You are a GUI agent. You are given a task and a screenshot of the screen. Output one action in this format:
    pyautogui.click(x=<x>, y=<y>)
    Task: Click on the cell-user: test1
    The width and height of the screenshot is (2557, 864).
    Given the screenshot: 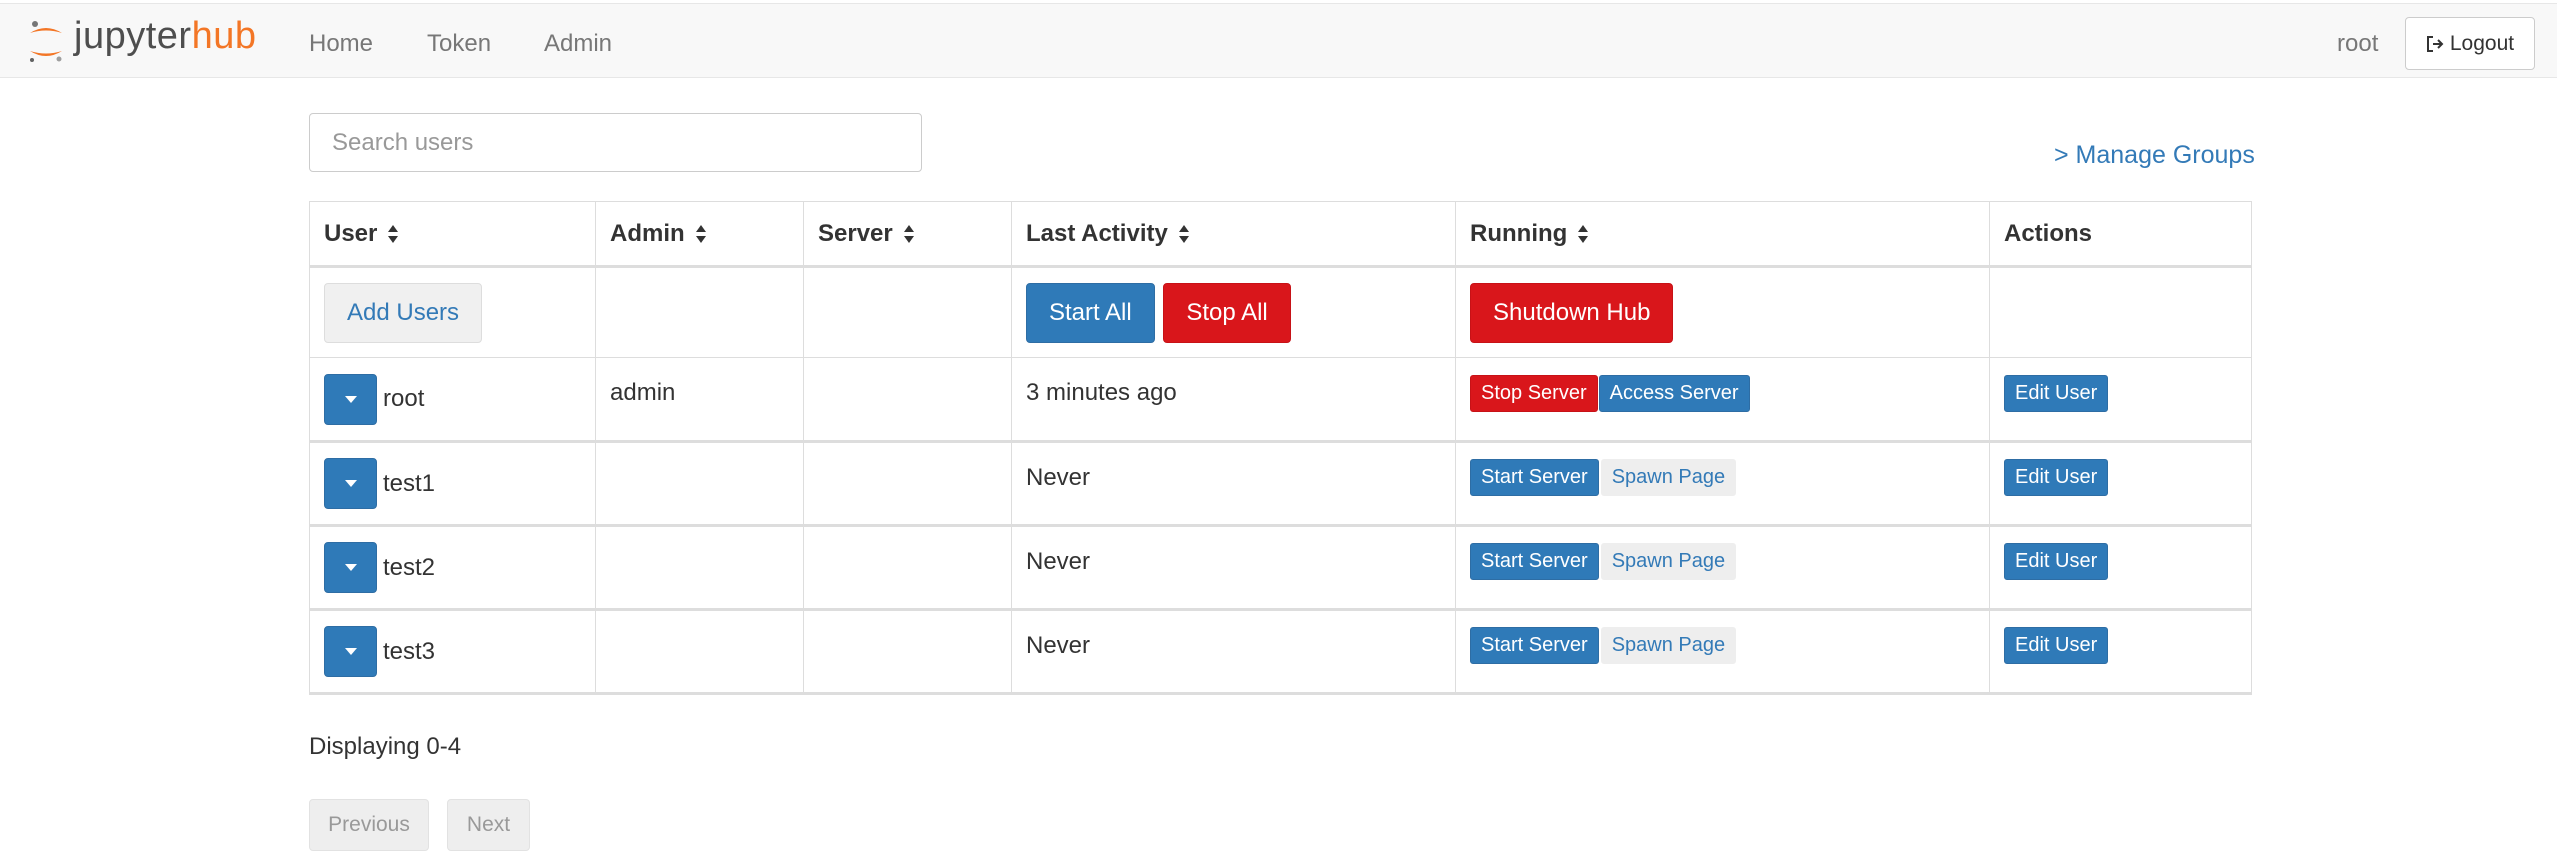 What is the action you would take?
    pyautogui.click(x=452, y=484)
    